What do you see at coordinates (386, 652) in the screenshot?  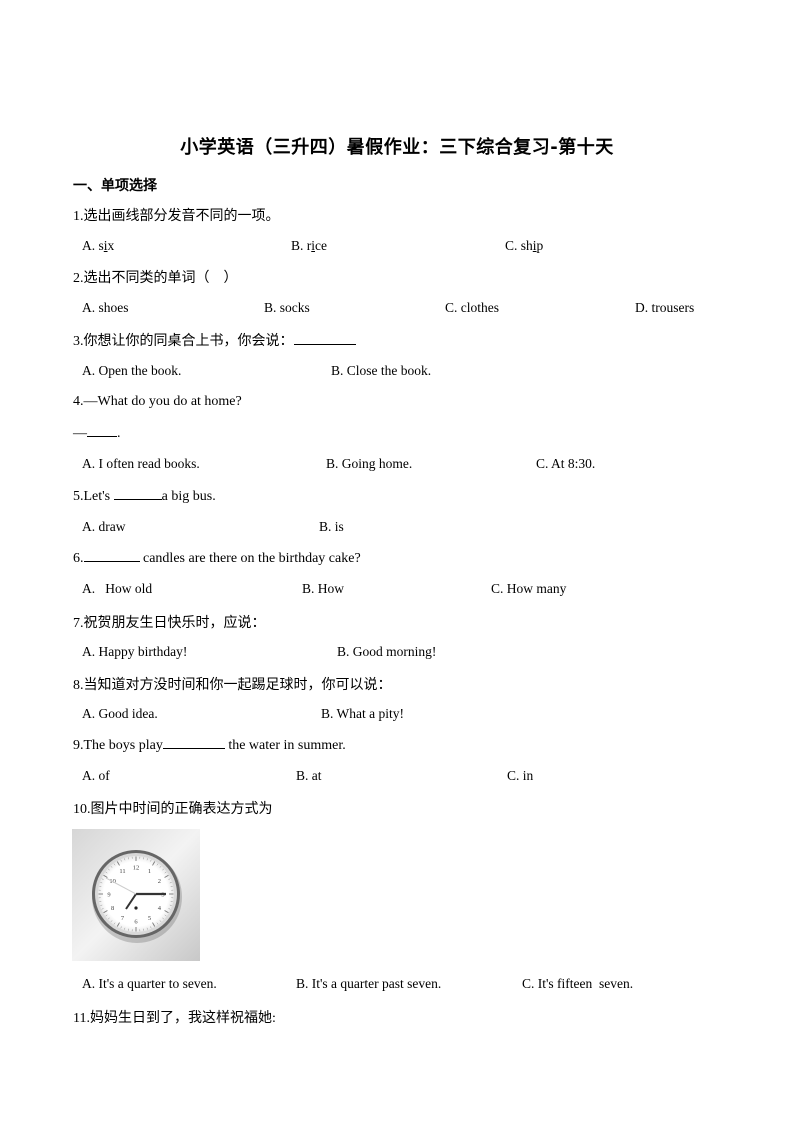 I see `question-7-option-b: B. Good morning!` at bounding box center [386, 652].